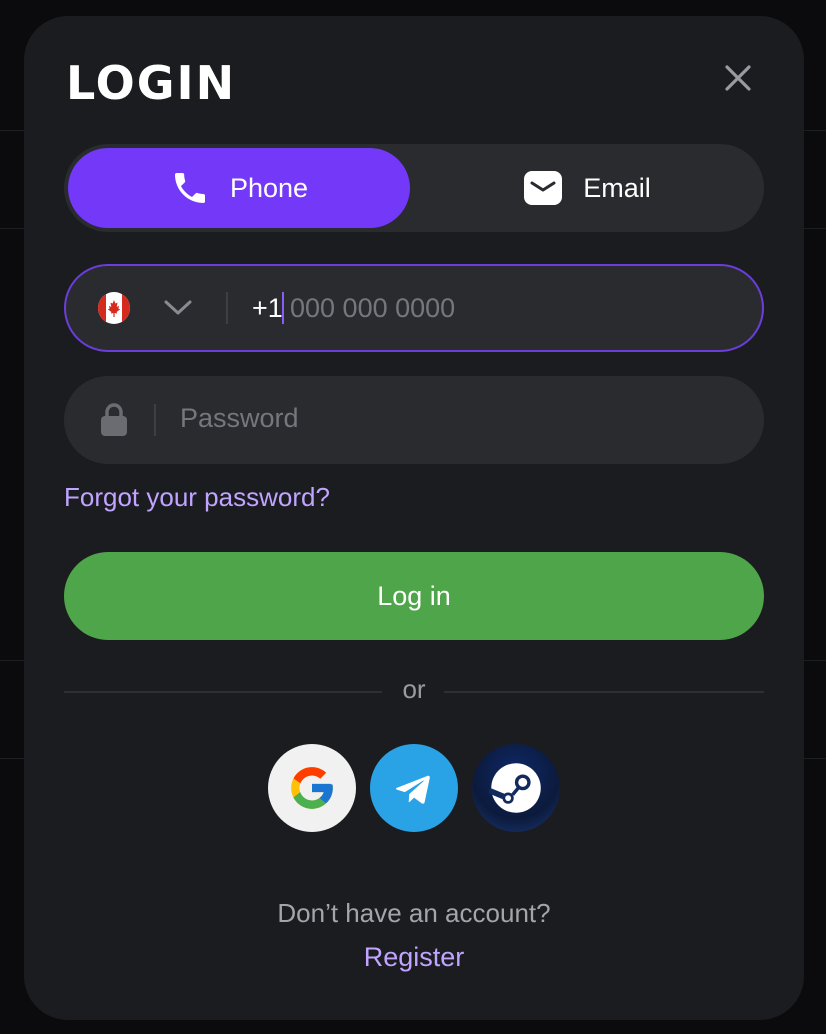 The image size is (826, 1034). I want to click on phone-input, so click(510, 308).